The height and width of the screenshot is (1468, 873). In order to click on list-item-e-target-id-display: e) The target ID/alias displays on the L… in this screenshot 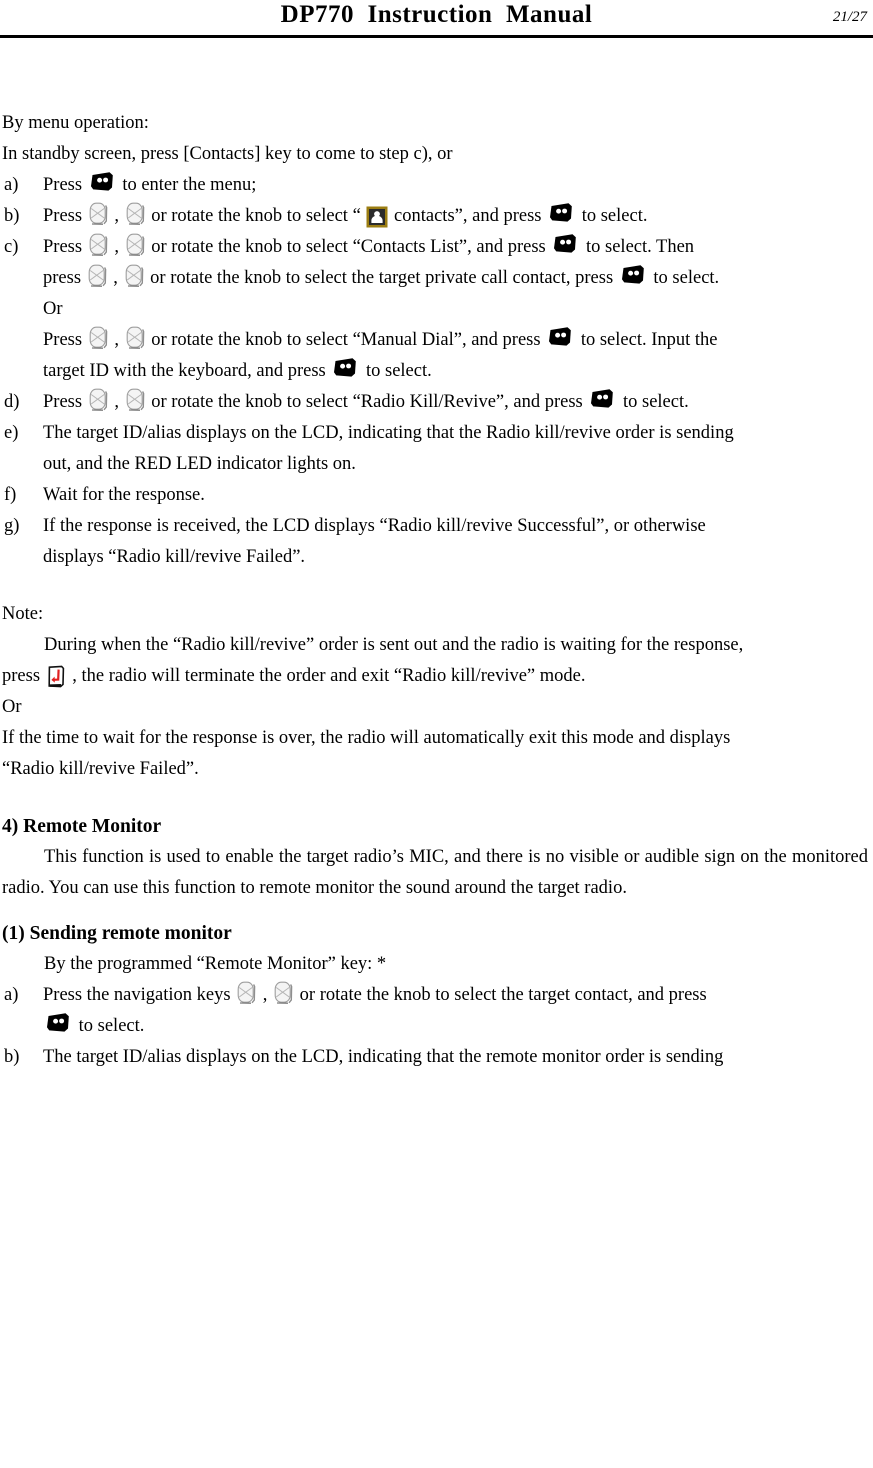, I will do `click(435, 433)`.